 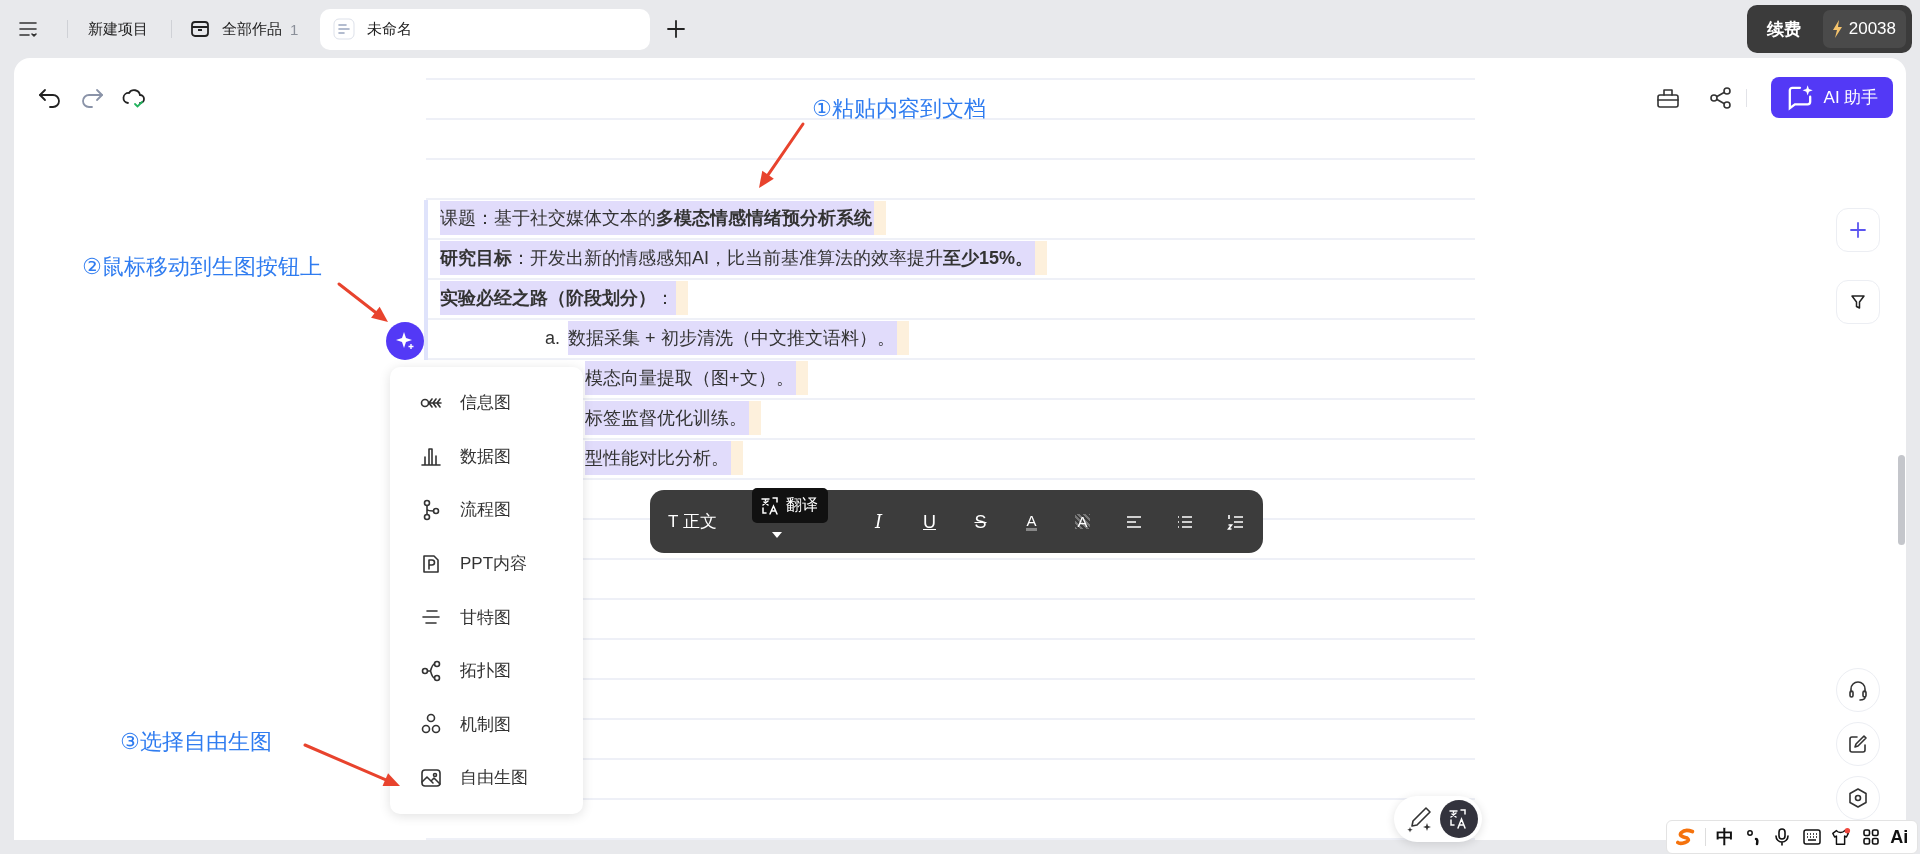 What do you see at coordinates (1783, 29) in the screenshot?
I see `renew-label: 续费` at bounding box center [1783, 29].